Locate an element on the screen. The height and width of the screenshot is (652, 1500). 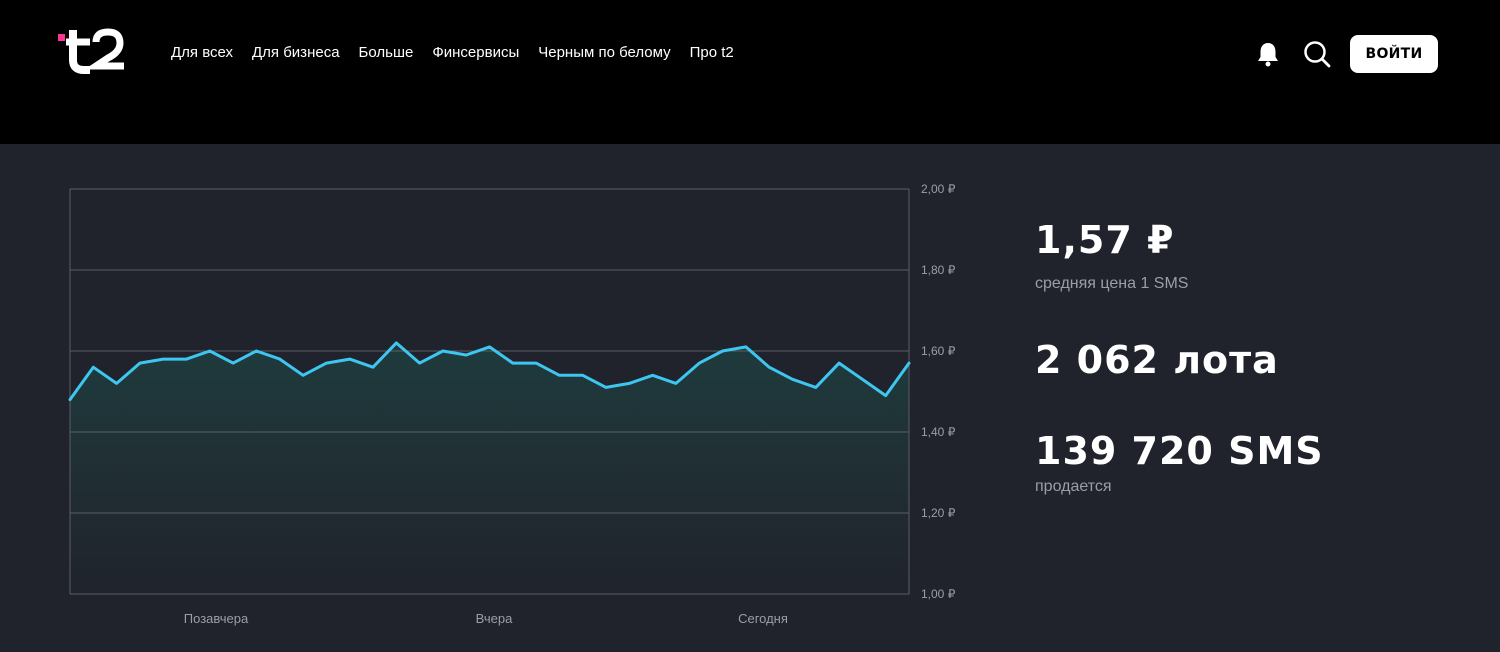
nav-item-2: Для бизнеса is located at coordinates (296, 53).